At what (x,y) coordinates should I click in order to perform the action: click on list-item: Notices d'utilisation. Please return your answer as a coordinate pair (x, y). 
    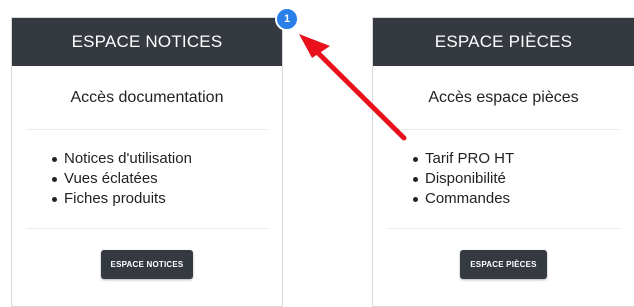
    Looking at the image, I should click on (153, 159).